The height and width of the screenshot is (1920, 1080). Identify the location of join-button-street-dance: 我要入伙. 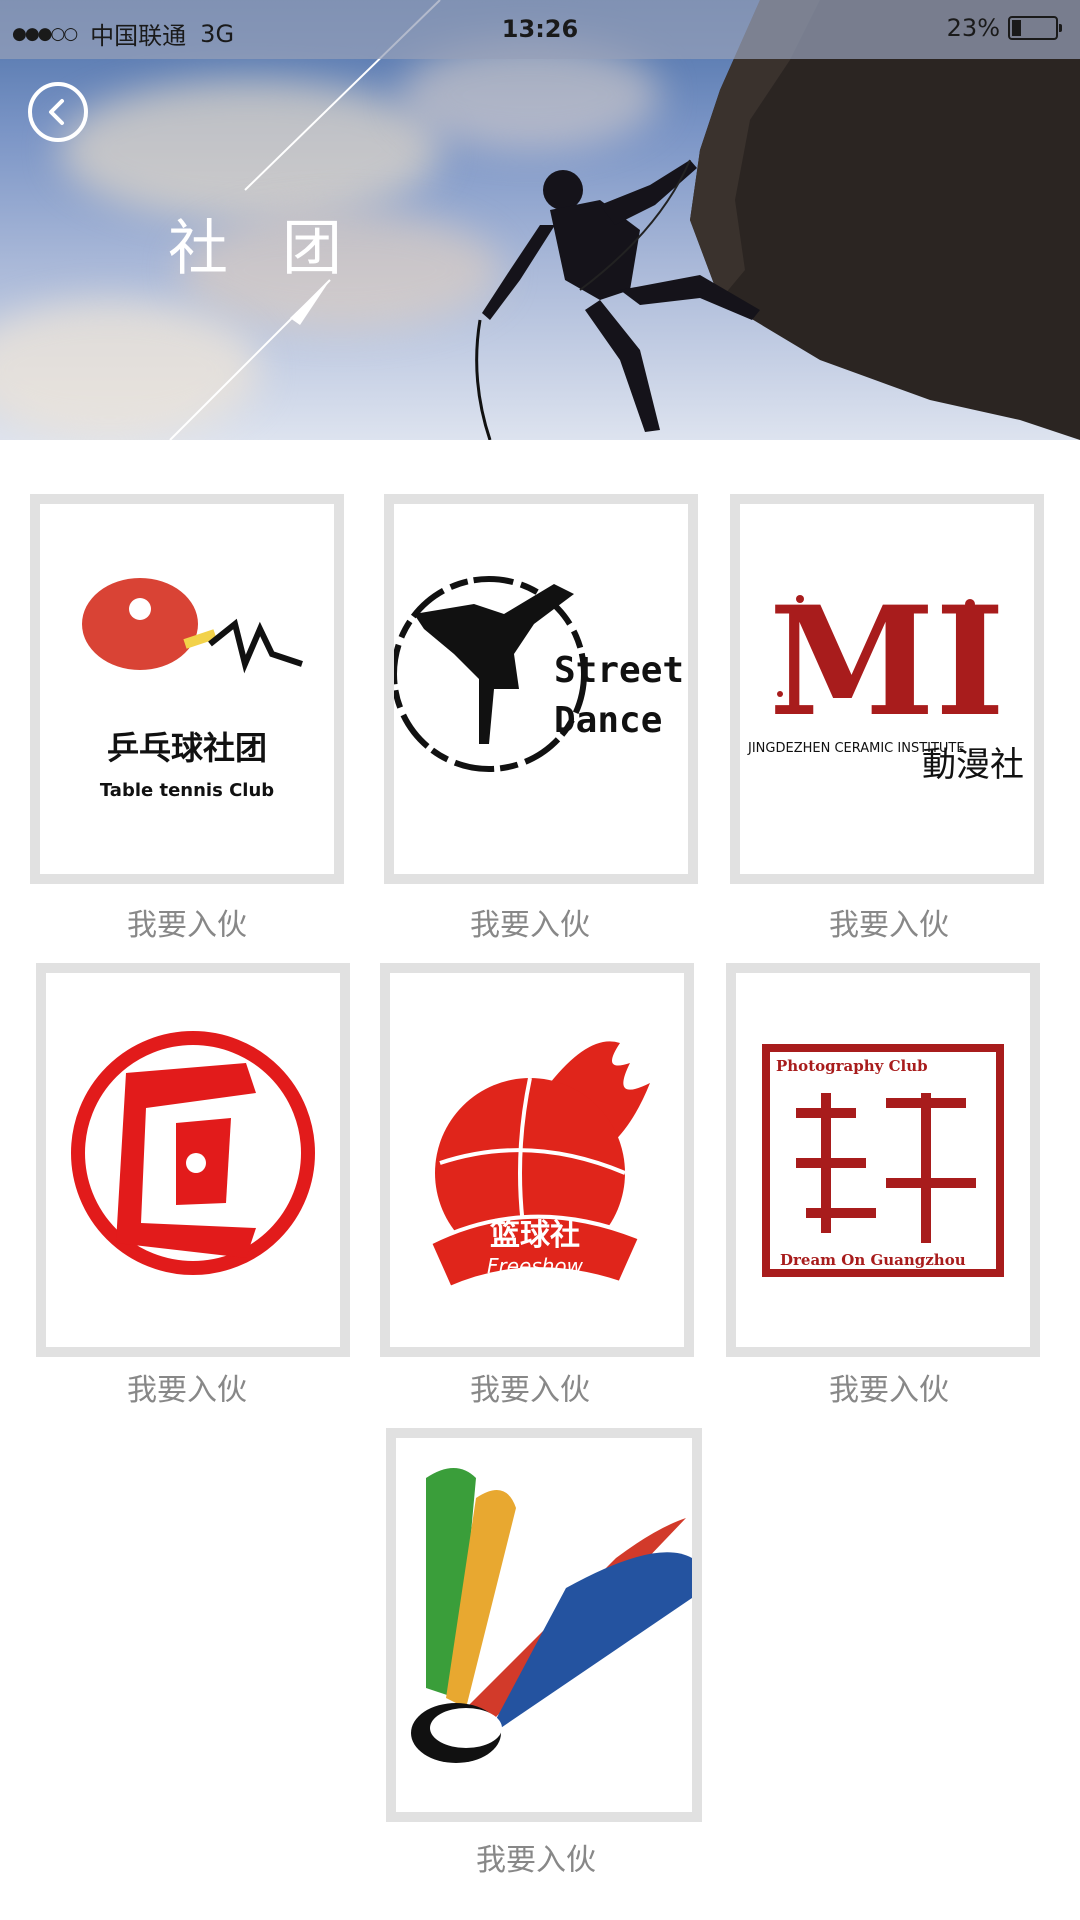
(530, 922).